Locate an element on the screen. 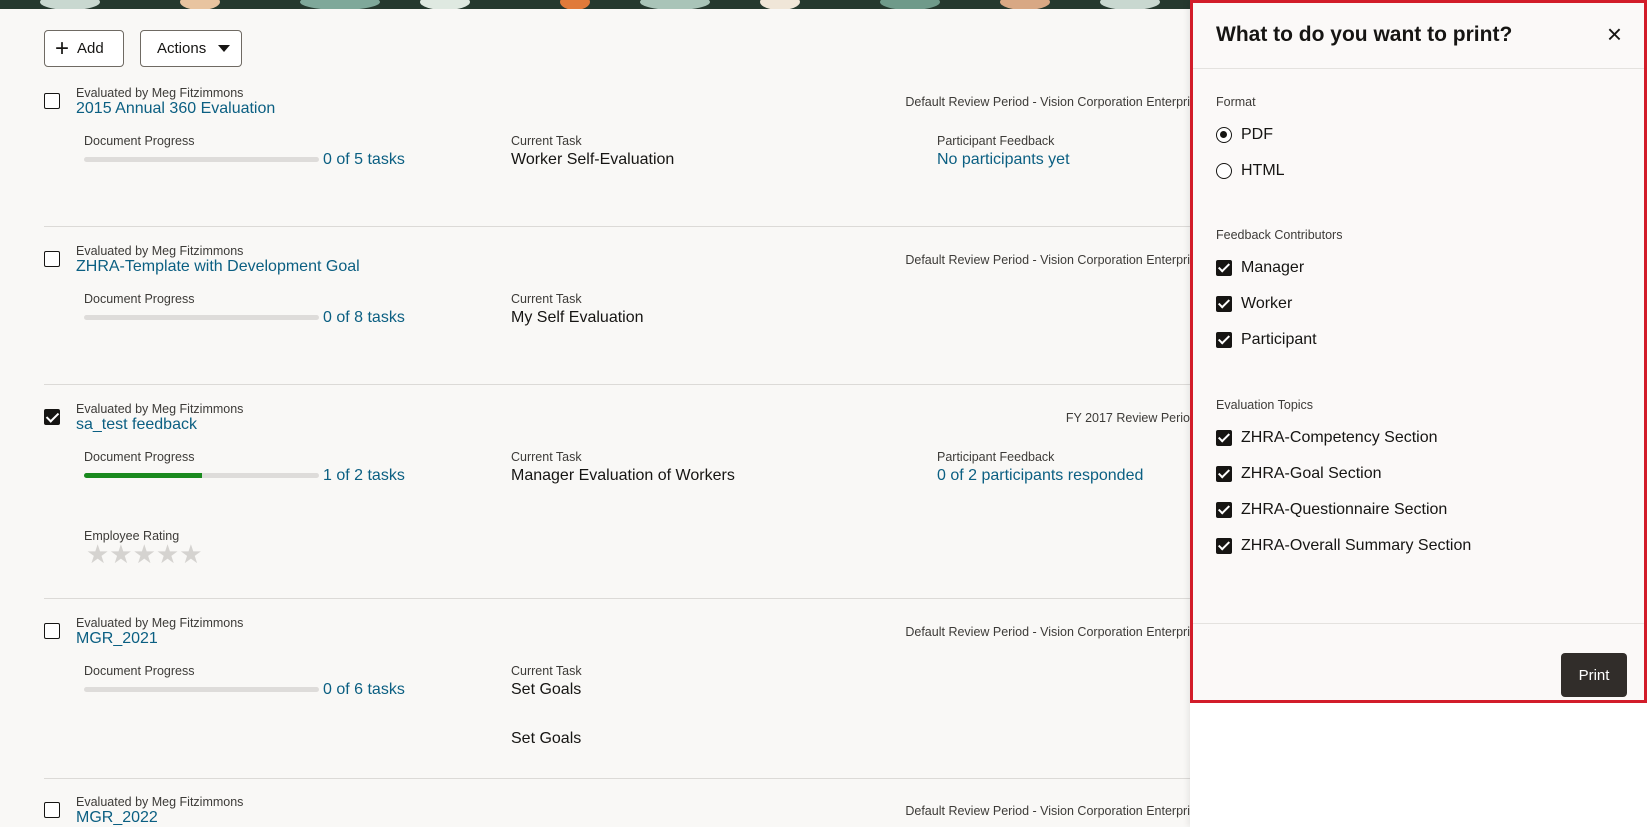 This screenshot has height=827, width=1647. caret-down-icon is located at coordinates (224, 48).